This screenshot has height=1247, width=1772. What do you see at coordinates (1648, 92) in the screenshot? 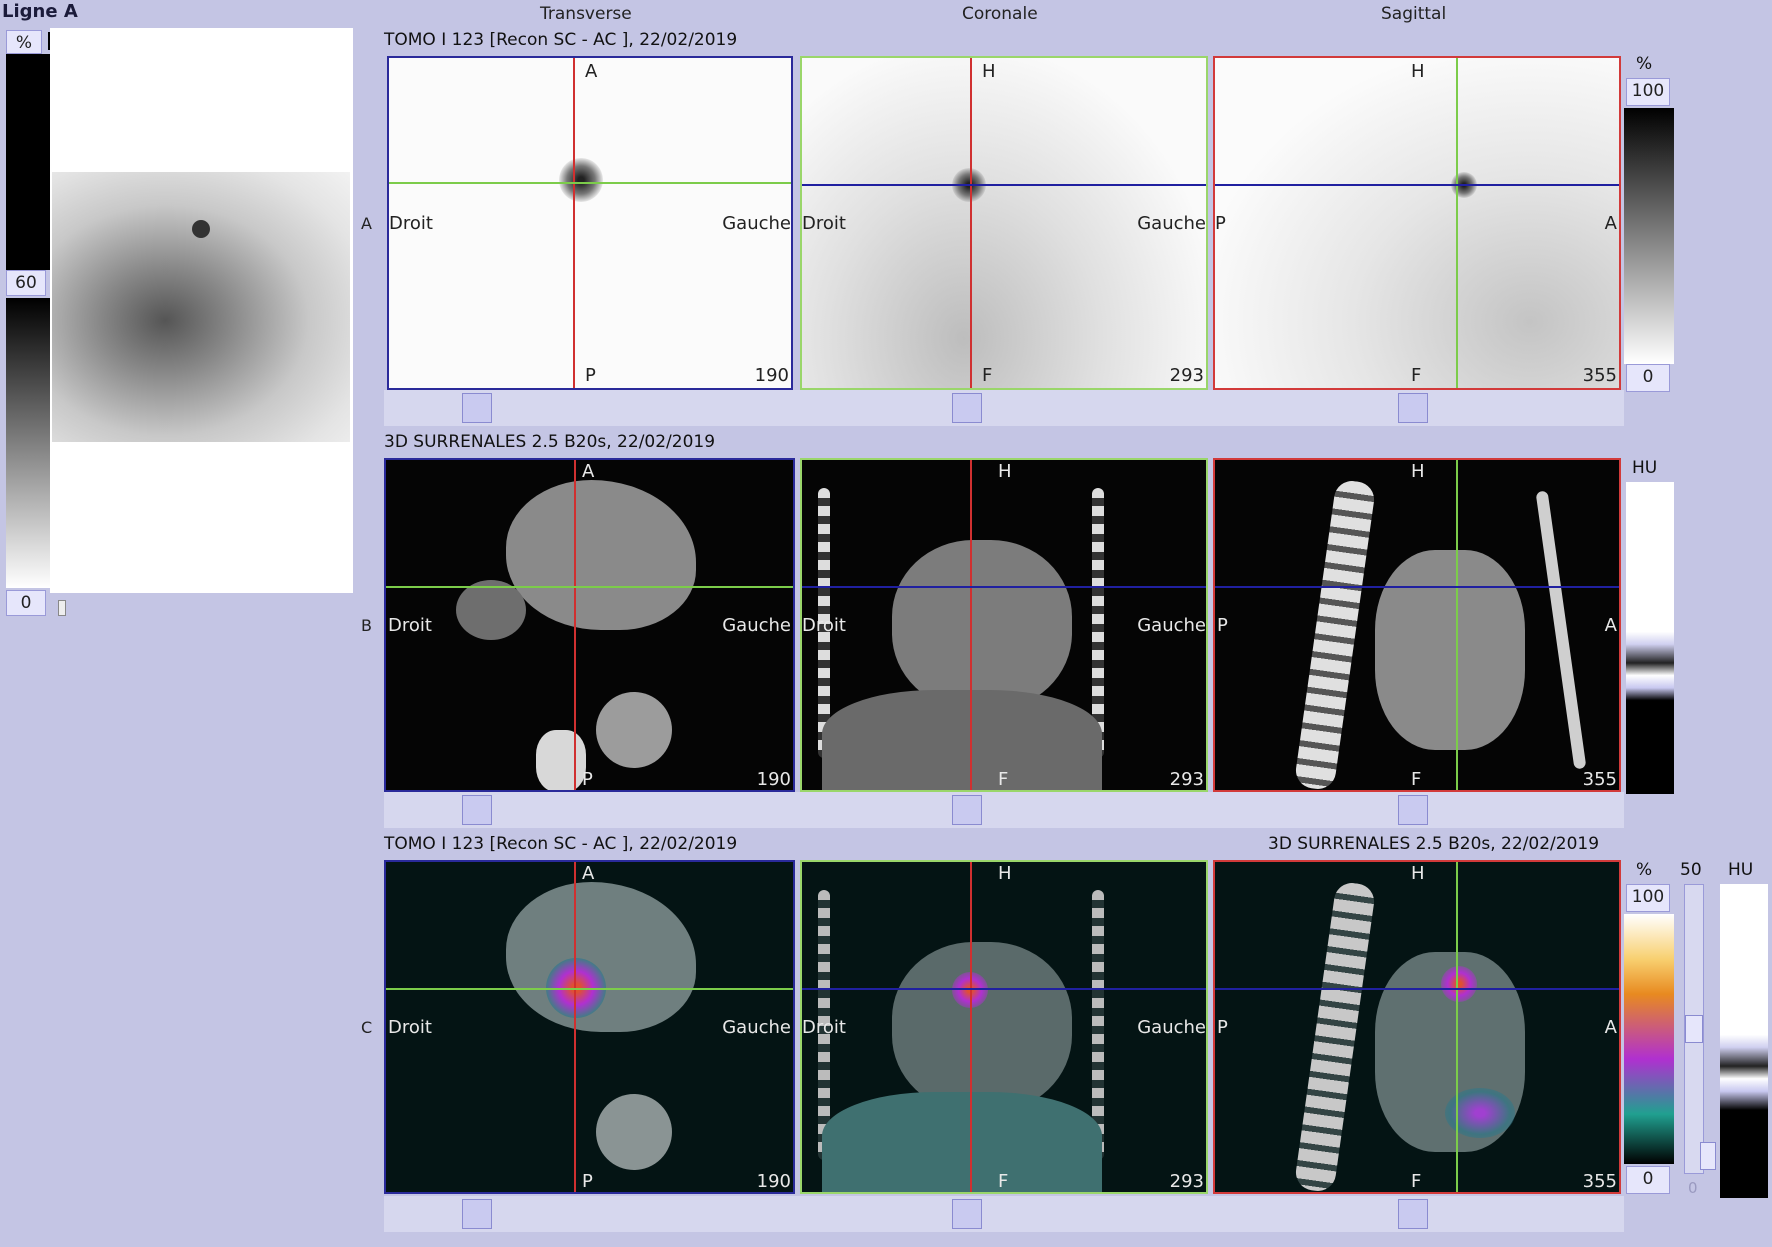
I see `row-a-scale-max: 100` at bounding box center [1648, 92].